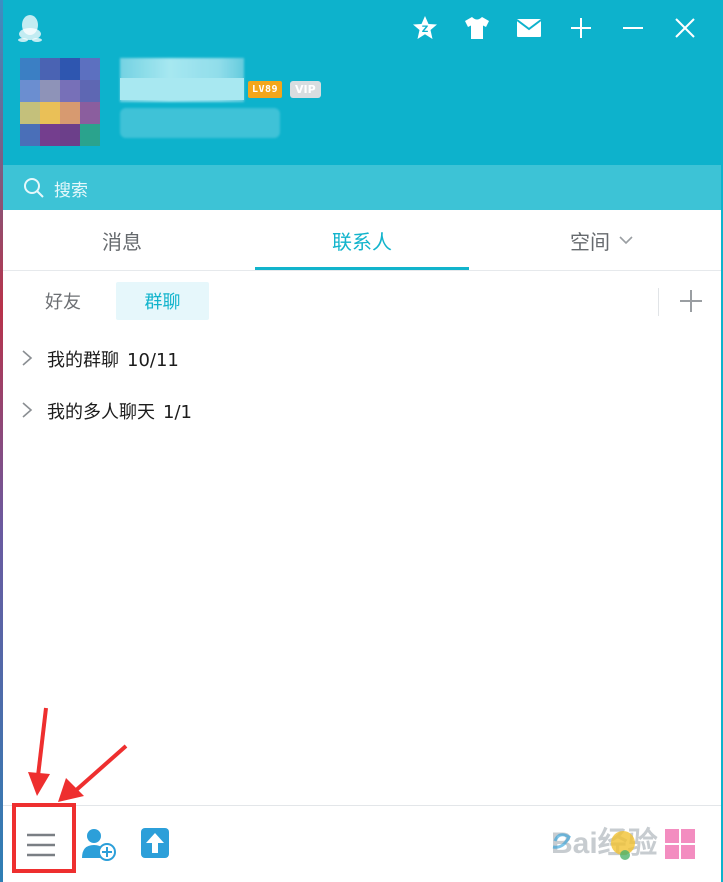 Image resolution: width=723 pixels, height=882 pixels. What do you see at coordinates (30, 28) in the screenshot?
I see `qq-penguin-icon` at bounding box center [30, 28].